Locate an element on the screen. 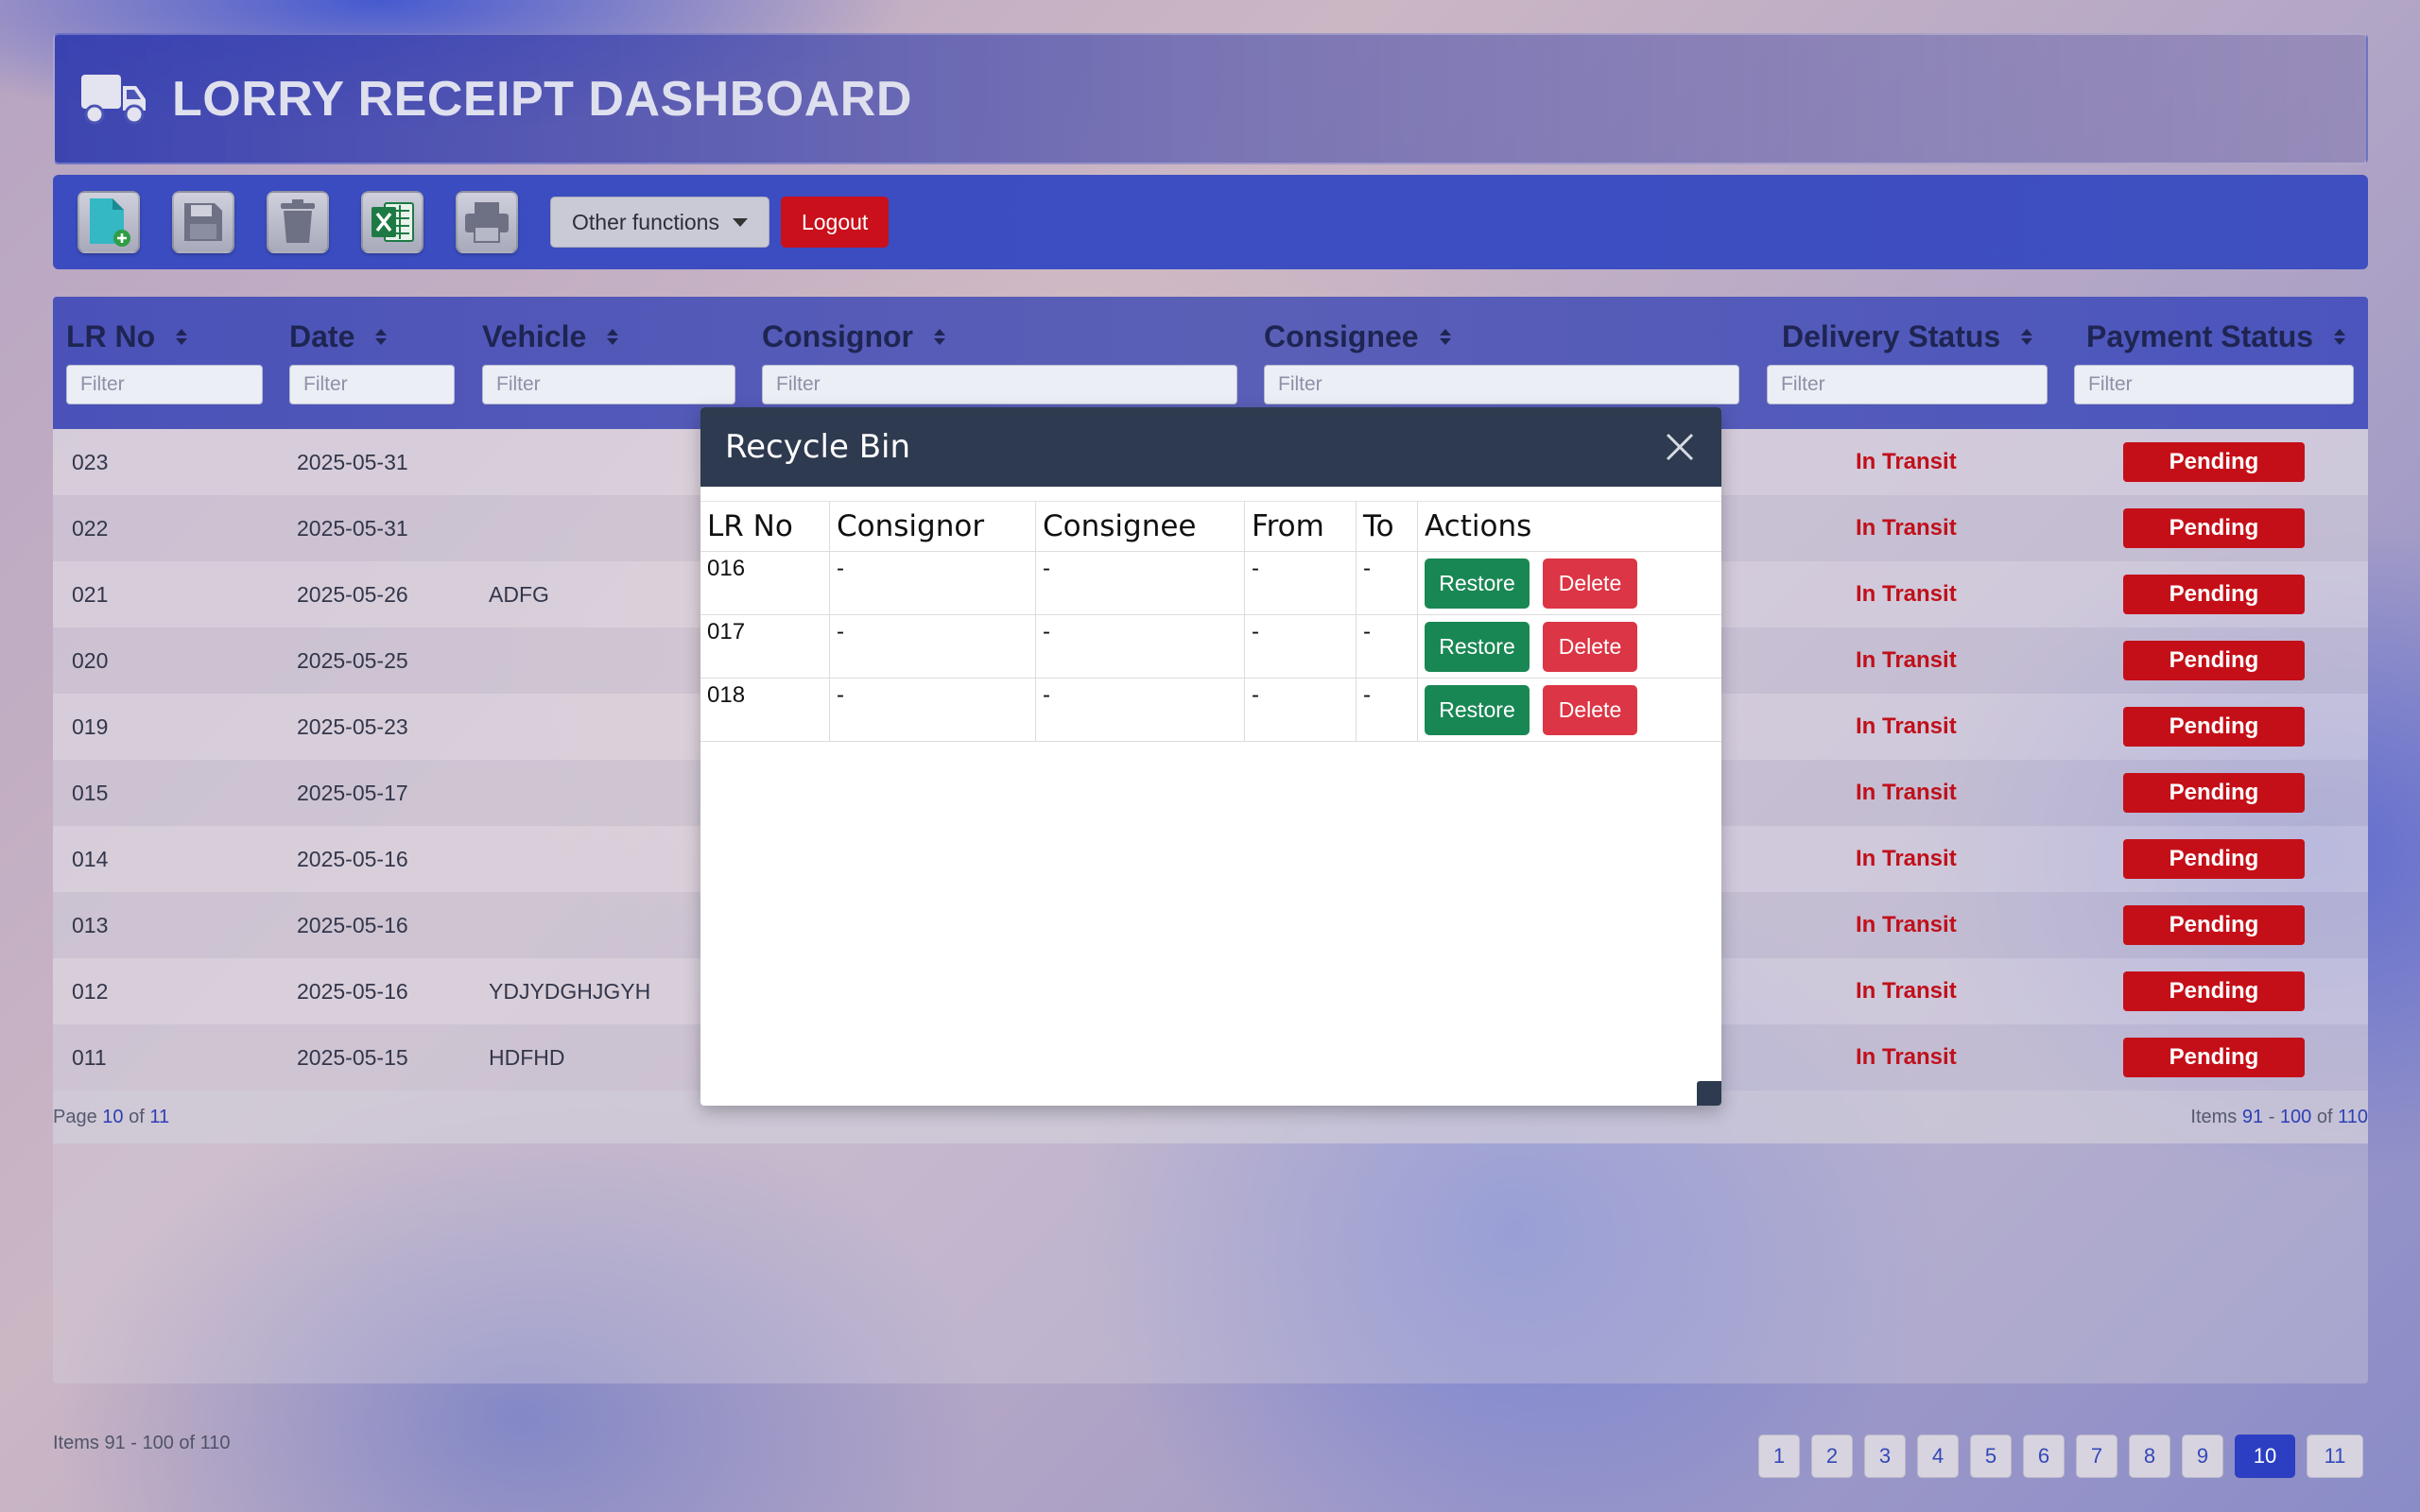  print-button is located at coordinates (487, 222).